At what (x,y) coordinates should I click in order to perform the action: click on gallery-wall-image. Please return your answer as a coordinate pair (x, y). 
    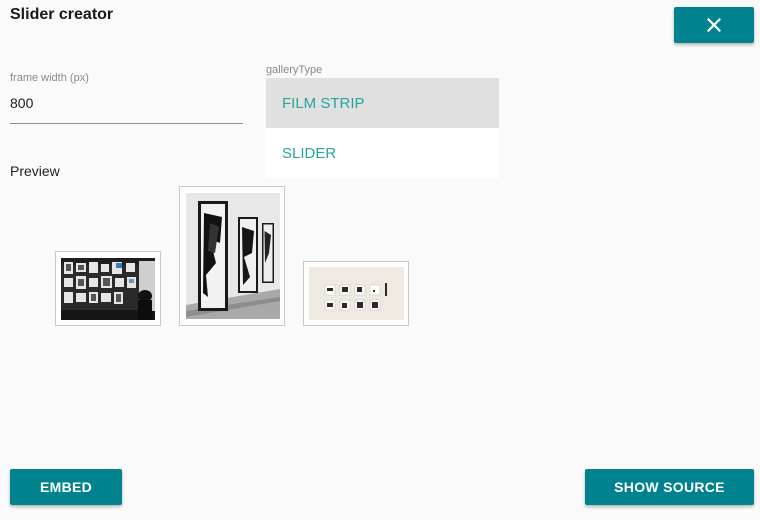
    Looking at the image, I should click on (108, 289).